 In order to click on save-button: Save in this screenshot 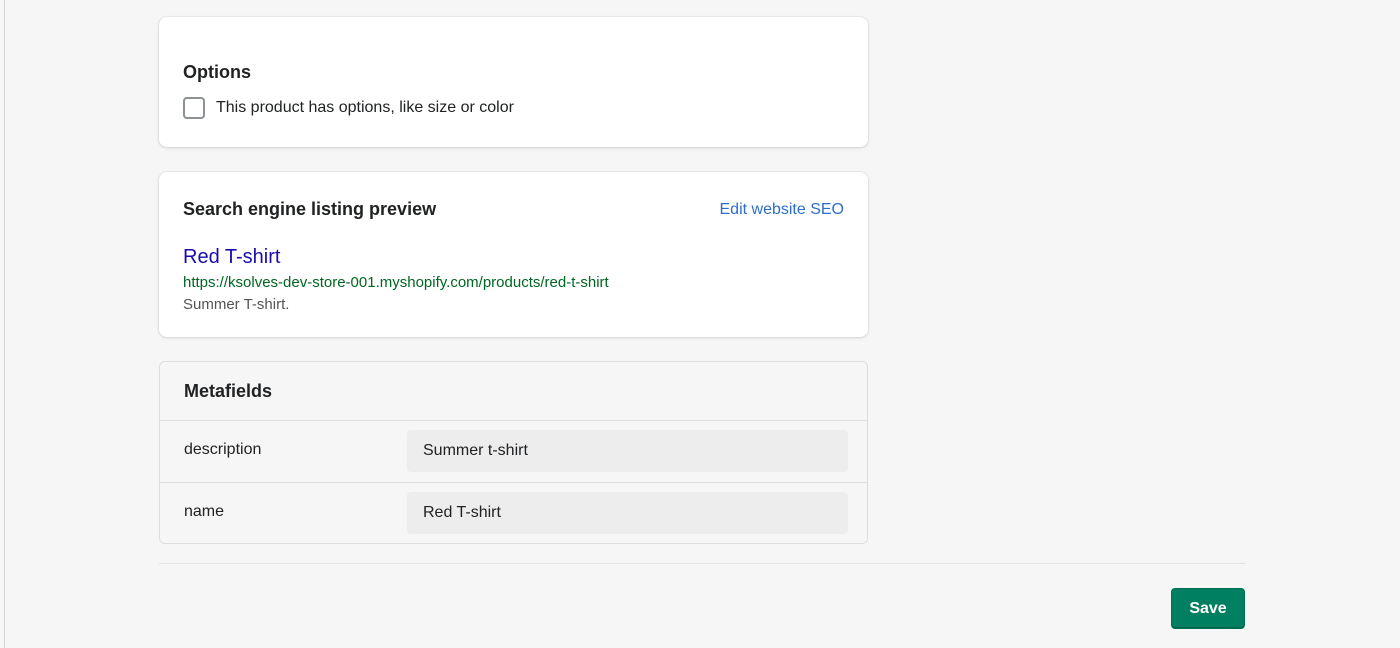, I will do `click(1208, 608)`.